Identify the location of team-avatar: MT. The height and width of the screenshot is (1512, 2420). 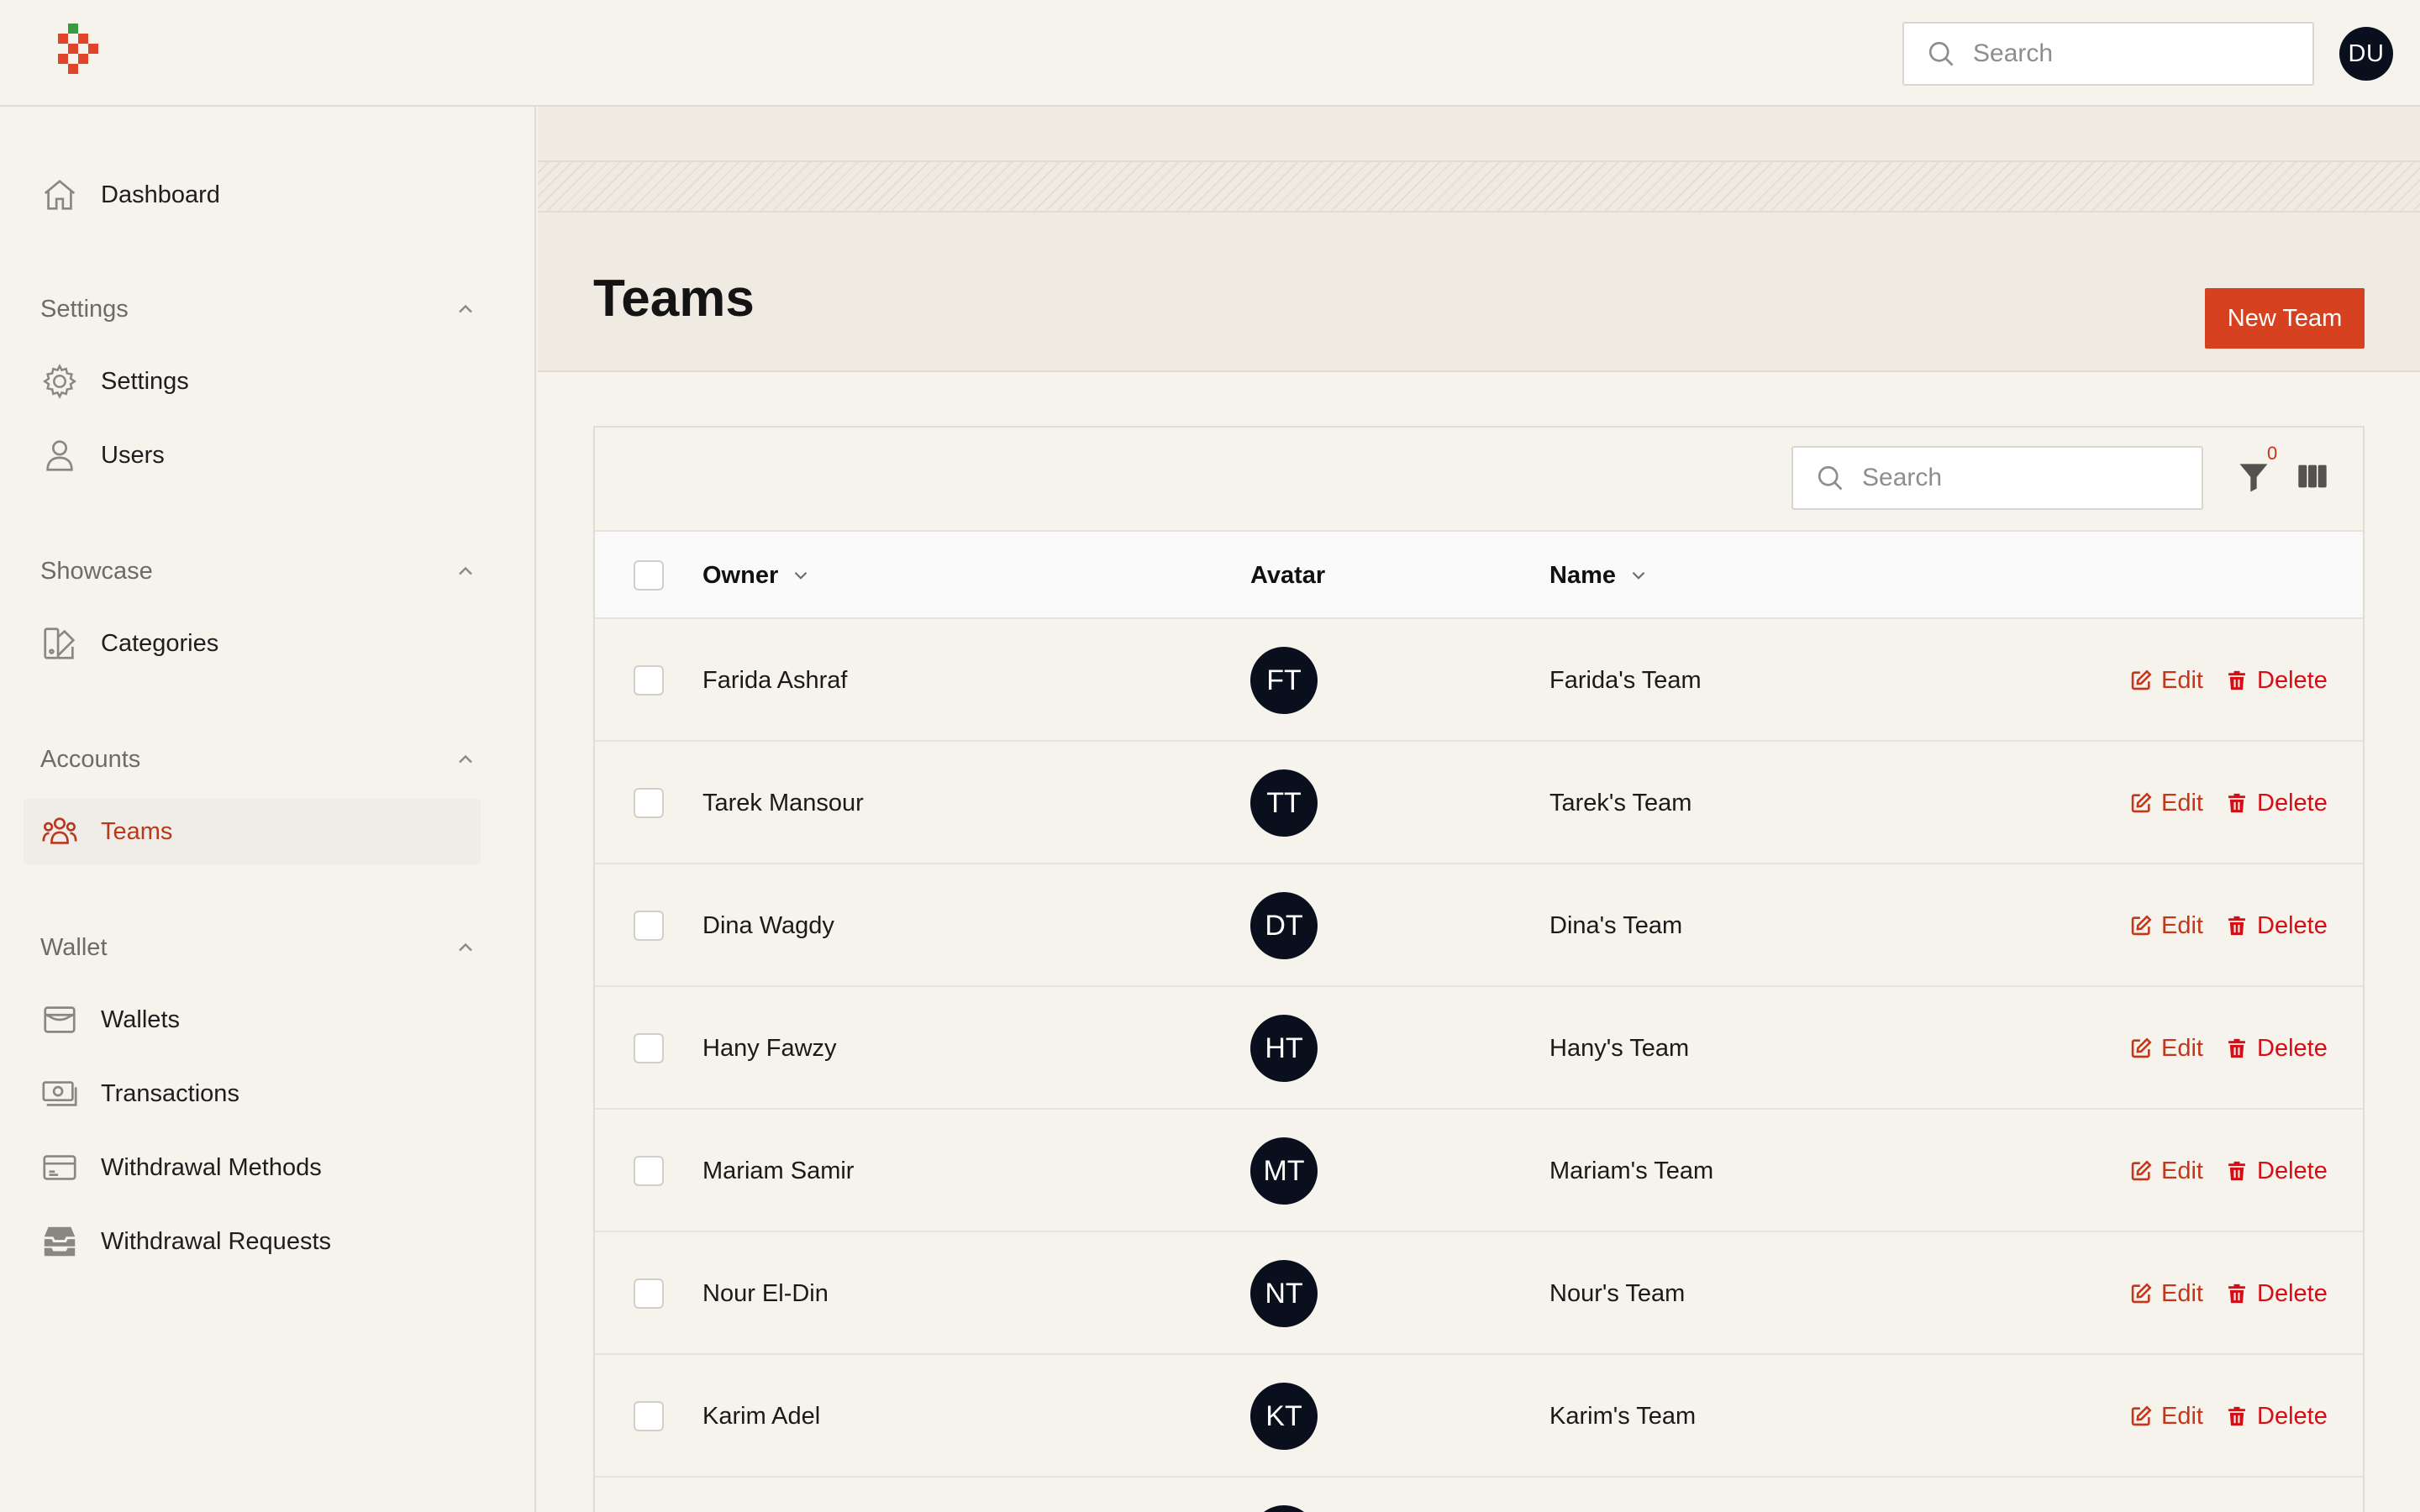
(1284, 1171).